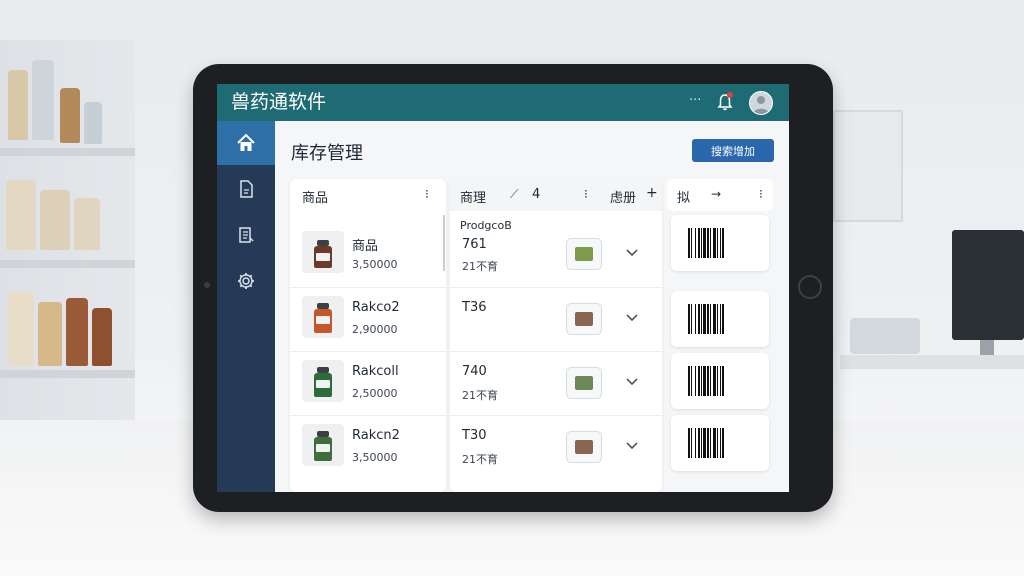 This screenshot has width=1024, height=576. I want to click on table-row: 761 21不育, so click(556, 254).